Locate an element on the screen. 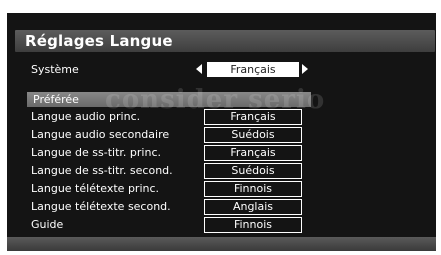 Image resolution: width=441 pixels, height=255 pixels. setting-row-subtitle-secondary: Langue de ss-titr. second. Suédois is located at coordinates (221, 171).